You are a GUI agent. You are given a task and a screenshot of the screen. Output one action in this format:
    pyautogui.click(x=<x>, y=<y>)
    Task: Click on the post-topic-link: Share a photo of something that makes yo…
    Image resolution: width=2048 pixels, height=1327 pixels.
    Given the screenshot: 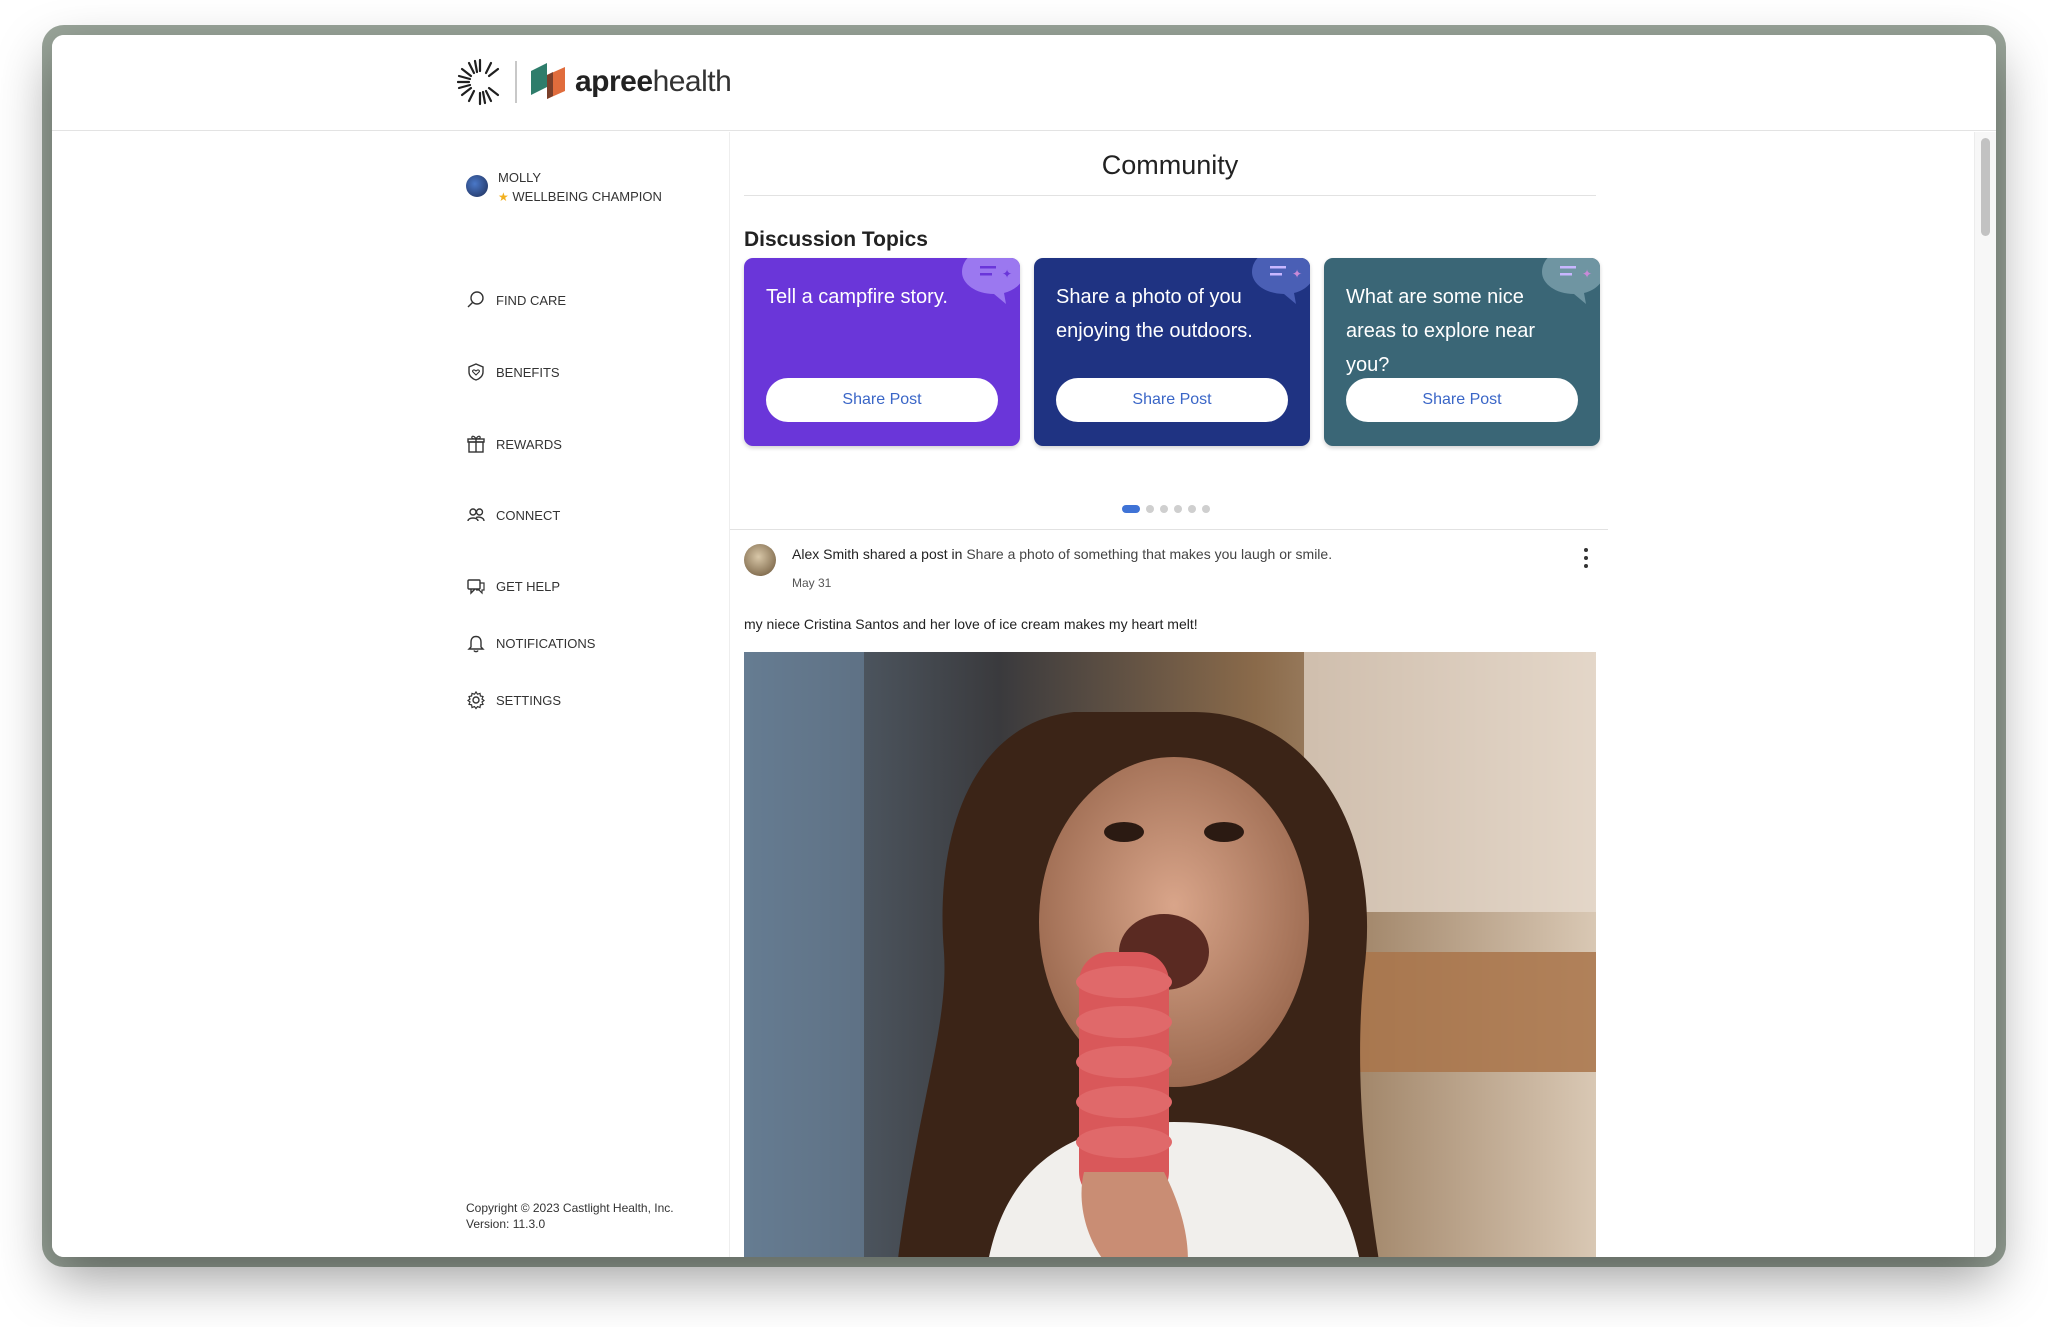 What is the action you would take?
    pyautogui.click(x=1149, y=554)
    